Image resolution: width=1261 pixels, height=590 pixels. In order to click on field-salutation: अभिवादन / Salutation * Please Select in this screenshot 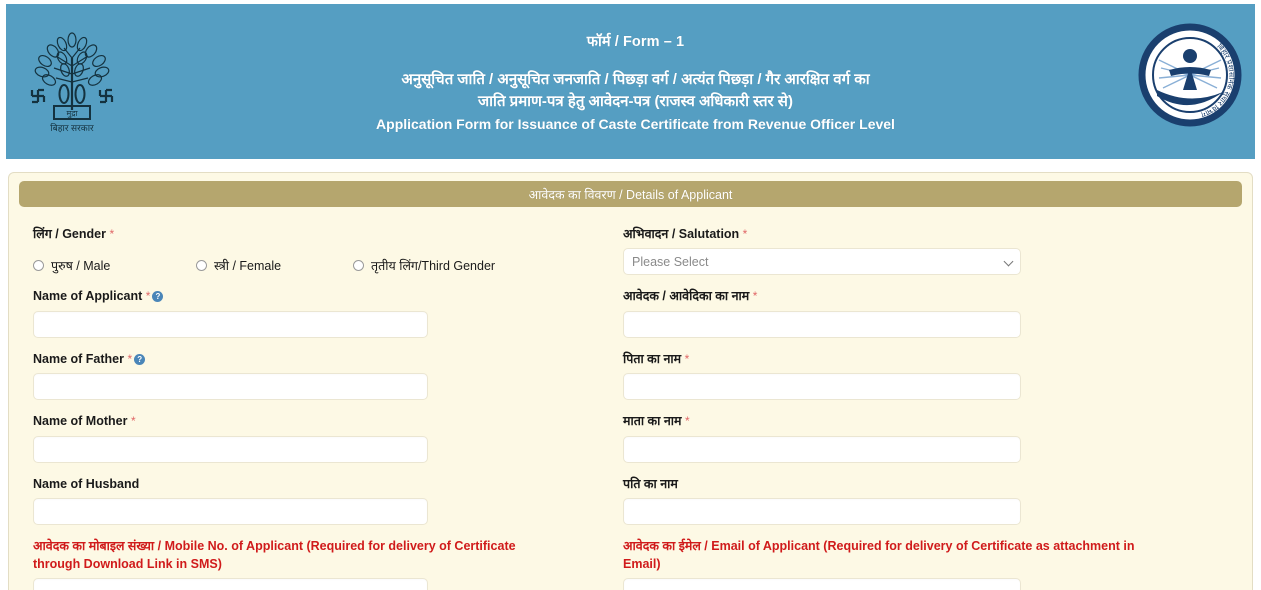, I will do `click(925, 244)`.